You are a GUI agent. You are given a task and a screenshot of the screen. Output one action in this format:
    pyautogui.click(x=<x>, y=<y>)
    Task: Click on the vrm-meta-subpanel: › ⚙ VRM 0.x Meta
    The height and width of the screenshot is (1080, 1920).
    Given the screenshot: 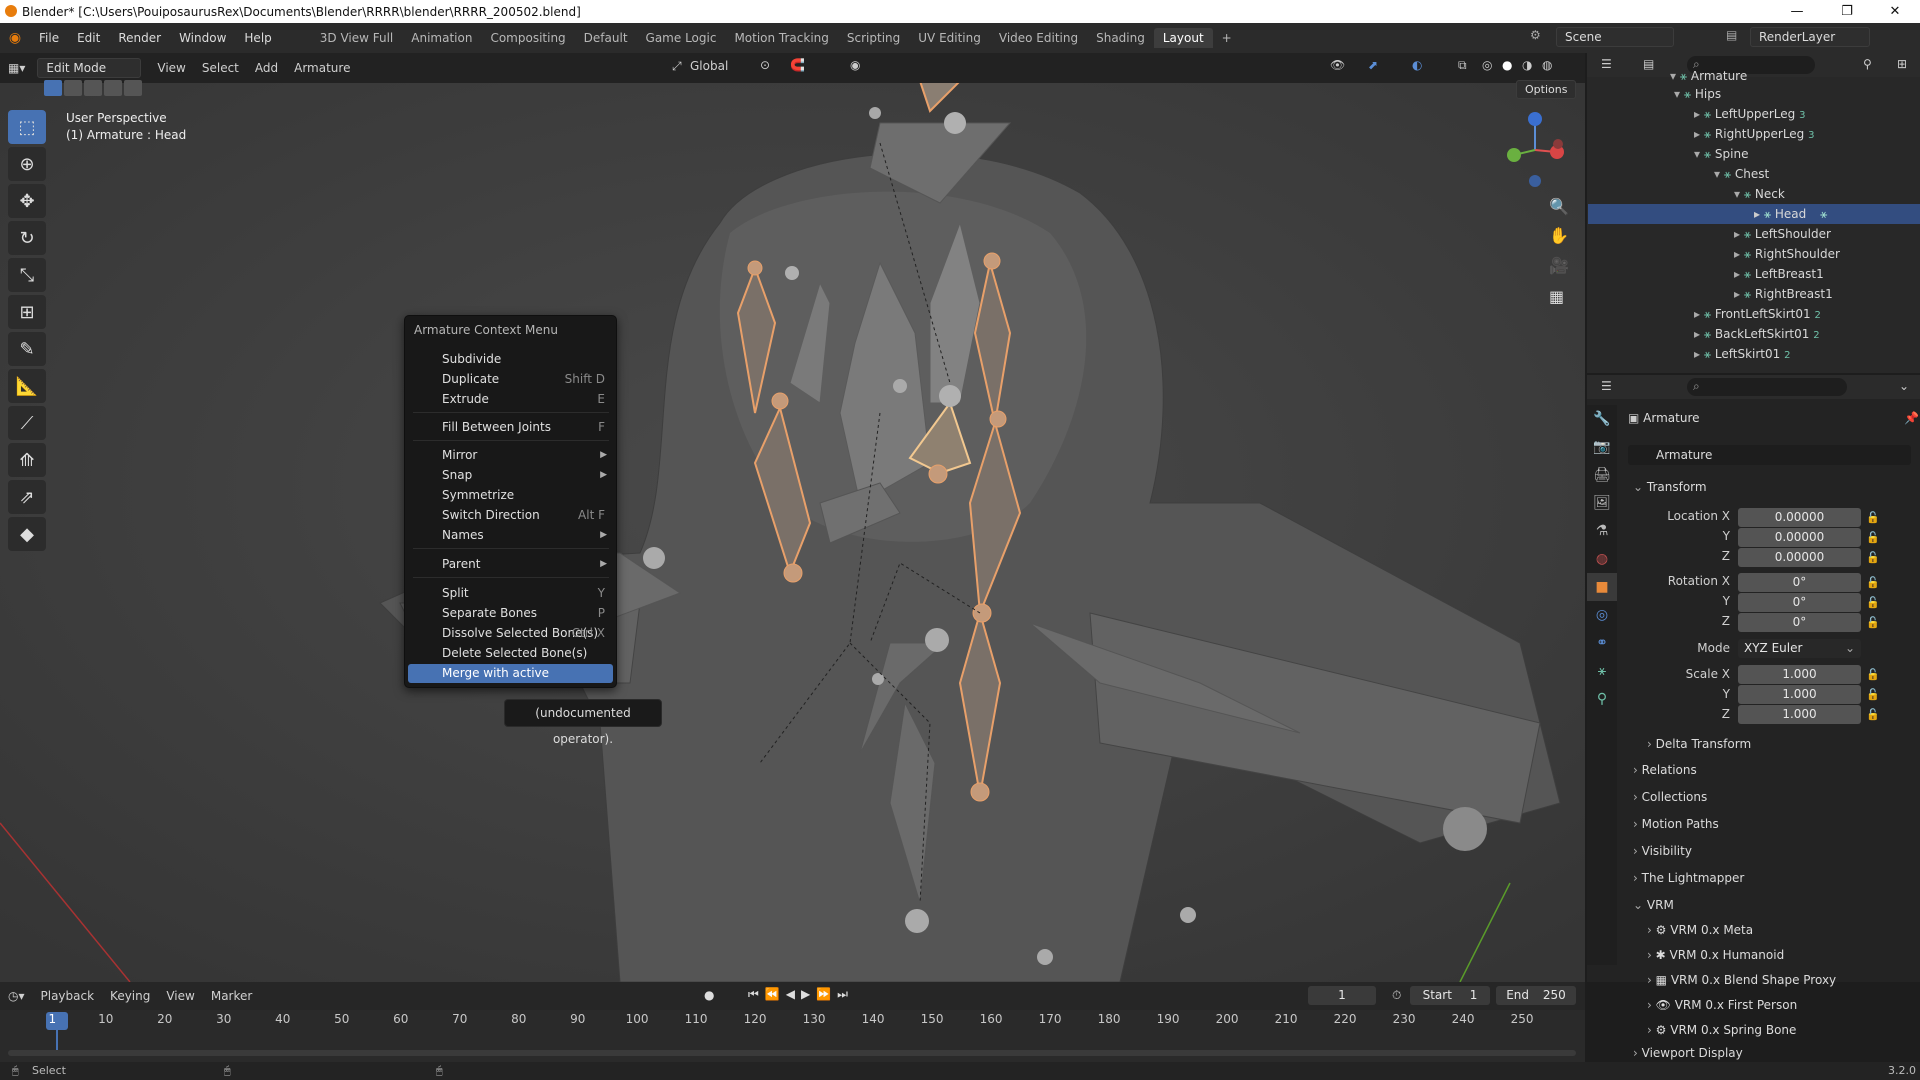 What is the action you would take?
    pyautogui.click(x=1783, y=930)
    